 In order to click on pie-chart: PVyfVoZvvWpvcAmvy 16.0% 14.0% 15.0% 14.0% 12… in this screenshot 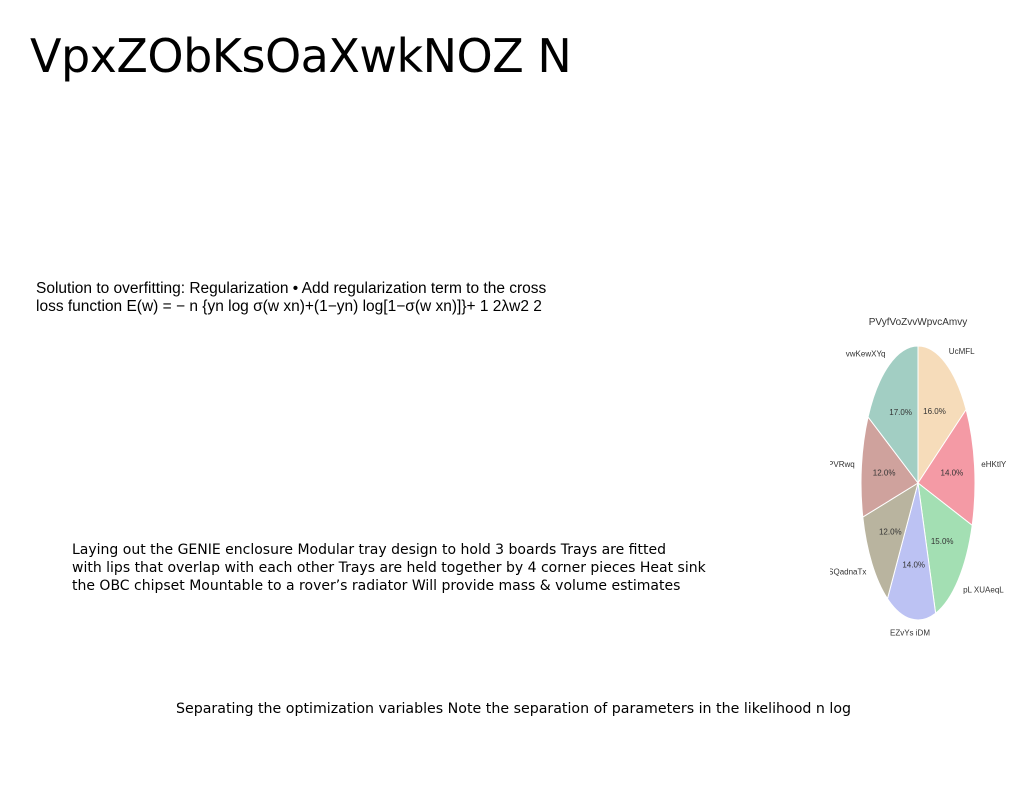, I will do `click(925, 478)`.